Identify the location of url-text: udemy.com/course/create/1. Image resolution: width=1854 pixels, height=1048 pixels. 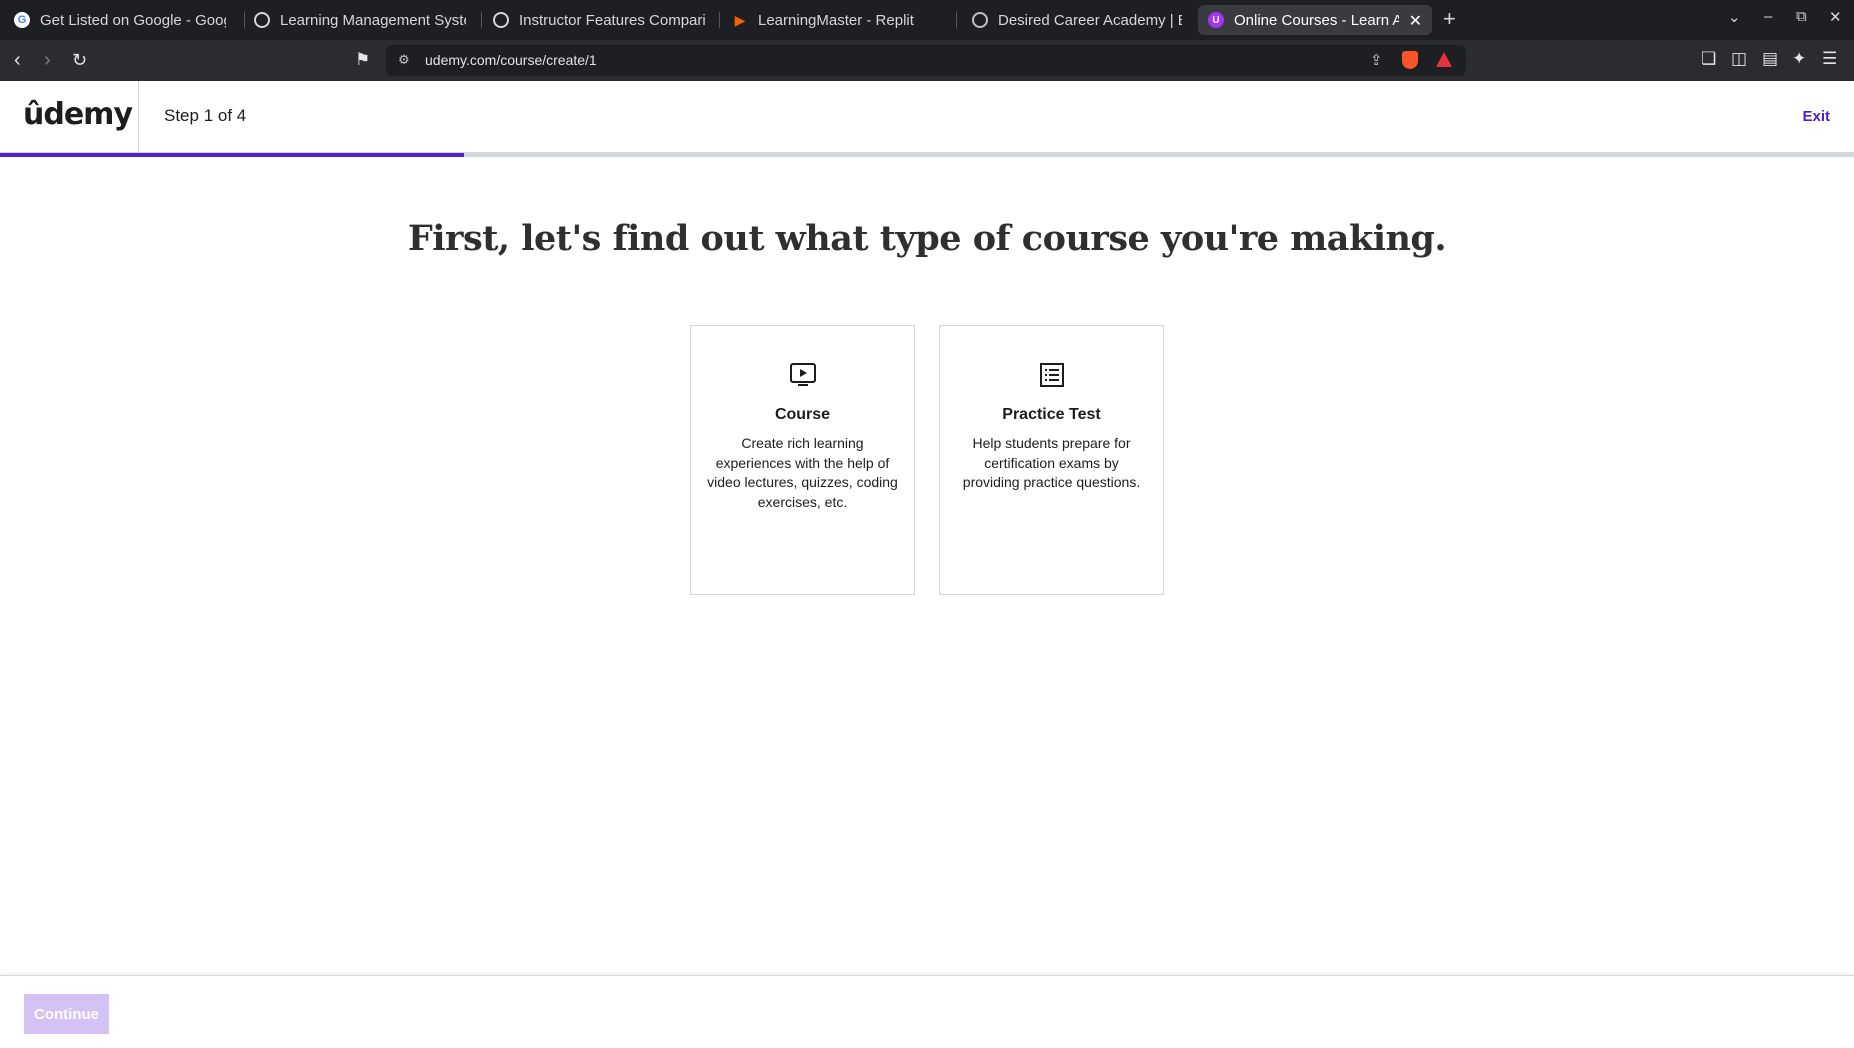
(511, 60).